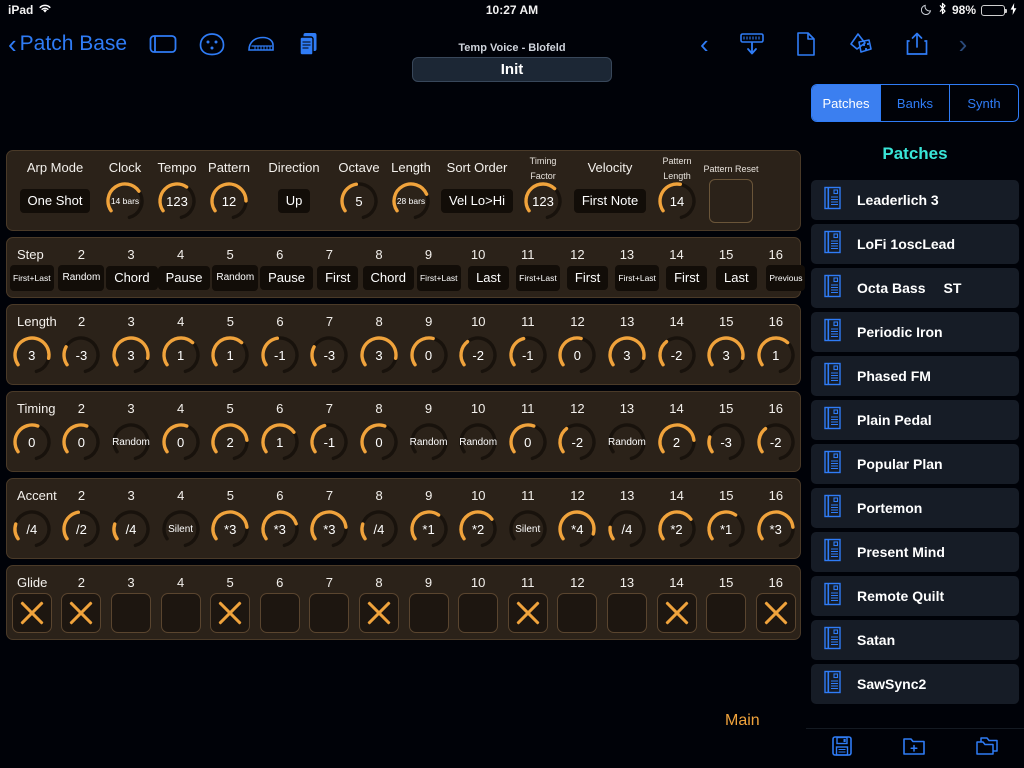  I want to click on new-document-icon, so click(806, 44).